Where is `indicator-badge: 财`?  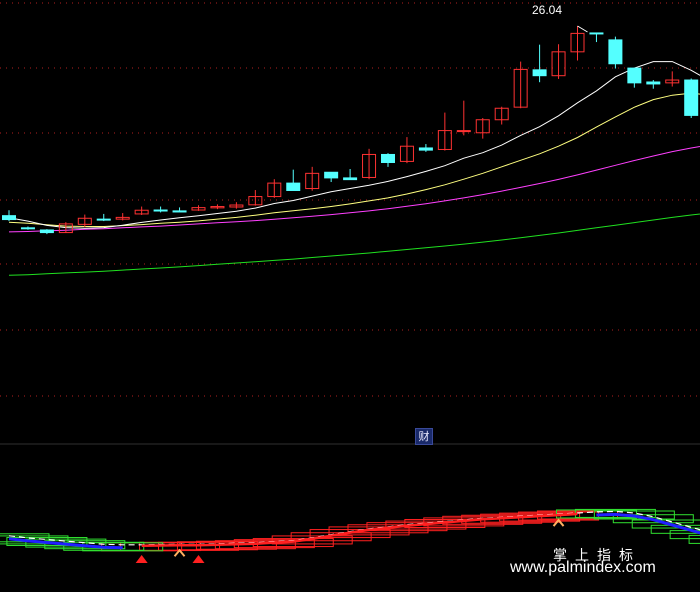 indicator-badge: 财 is located at coordinates (424, 436).